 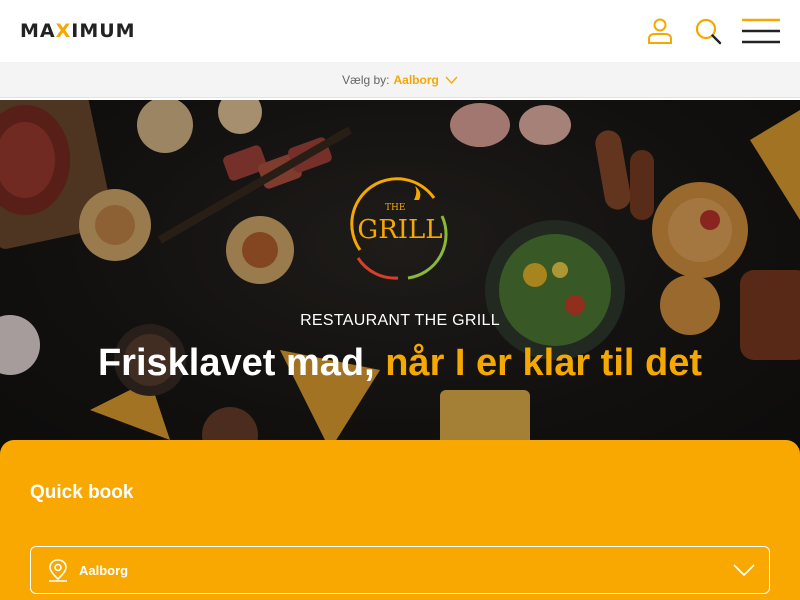 What do you see at coordinates (63, 31) in the screenshot?
I see `logo-text-accent: X` at bounding box center [63, 31].